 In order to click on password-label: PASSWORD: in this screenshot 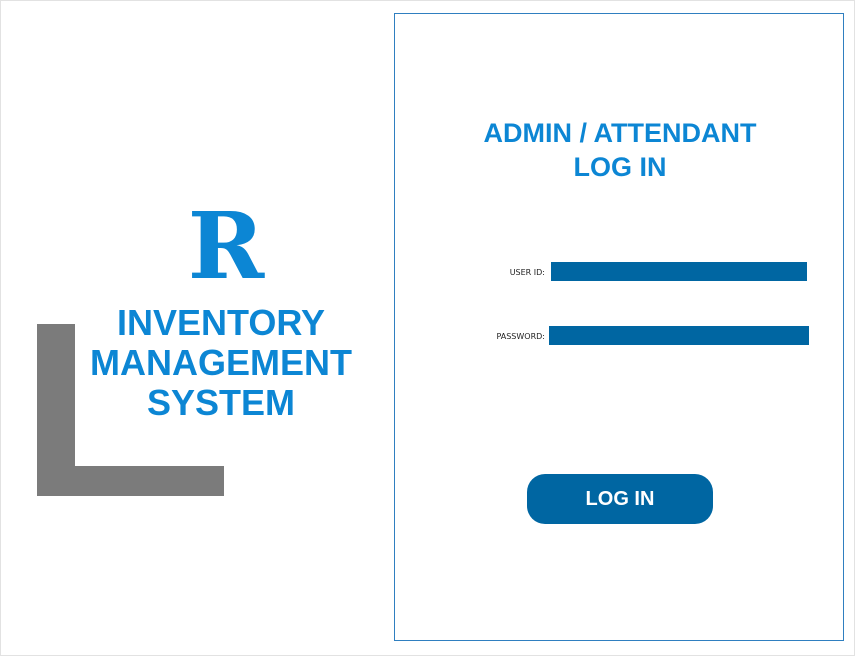, I will do `click(520, 336)`.